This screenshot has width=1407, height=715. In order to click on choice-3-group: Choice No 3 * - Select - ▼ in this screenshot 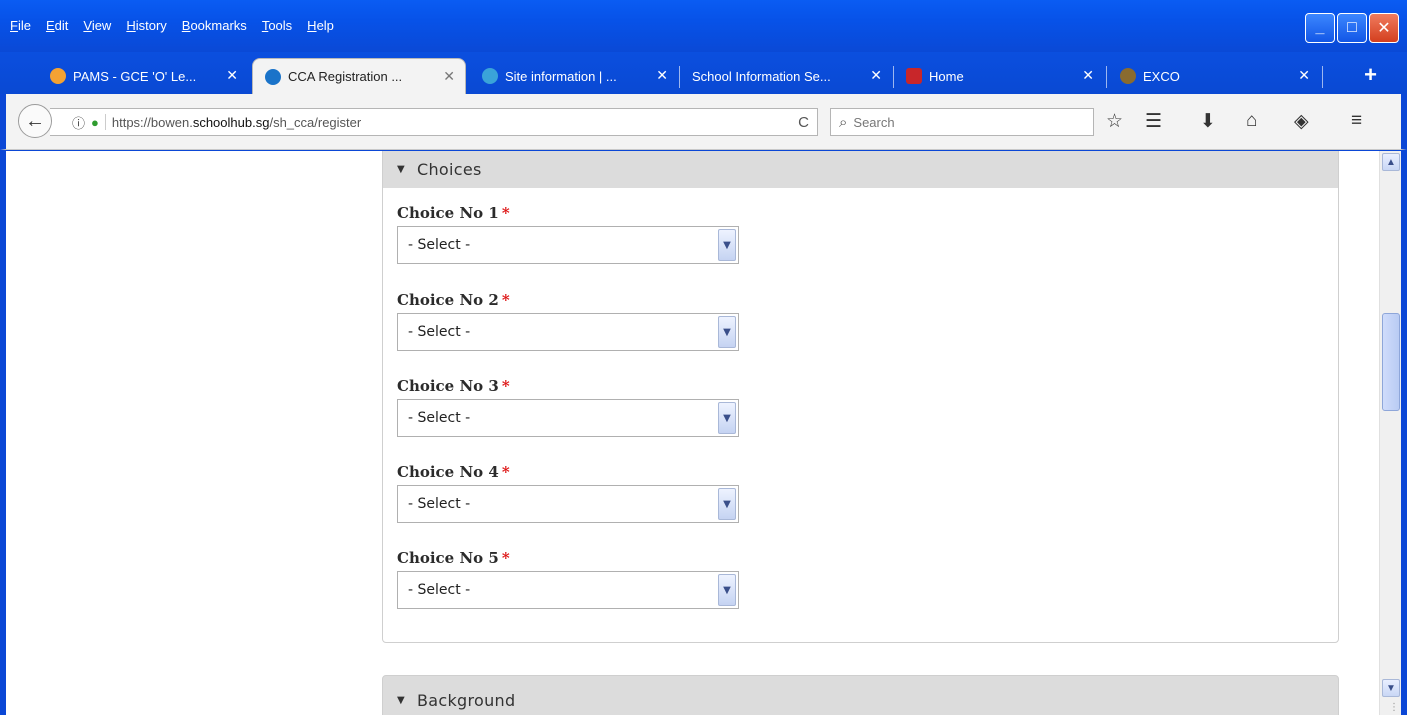, I will do `click(568, 406)`.